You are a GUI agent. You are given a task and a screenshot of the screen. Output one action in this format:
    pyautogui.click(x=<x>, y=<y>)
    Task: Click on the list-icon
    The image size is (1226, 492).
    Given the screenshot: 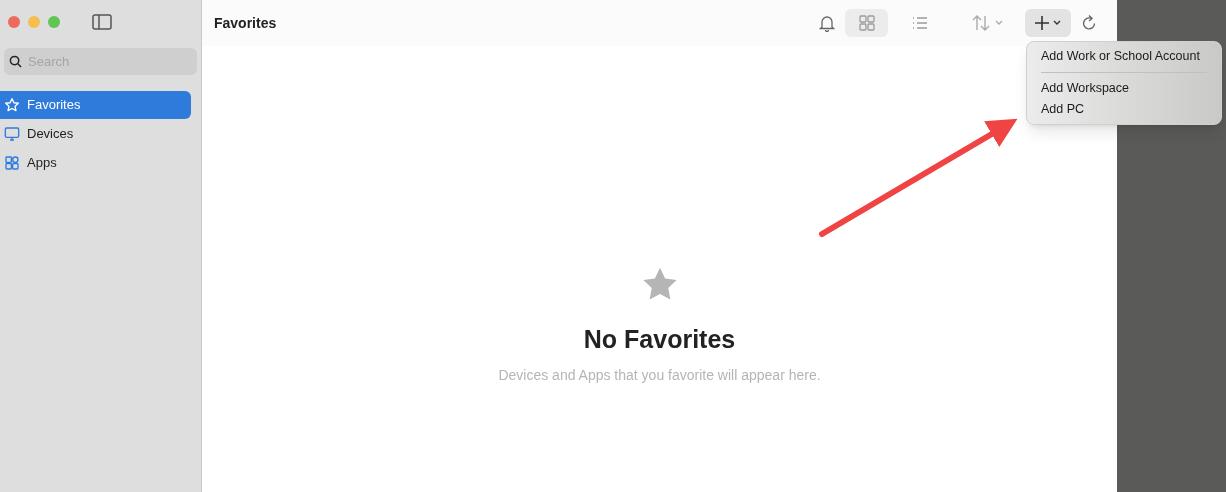 What is the action you would take?
    pyautogui.click(x=919, y=23)
    